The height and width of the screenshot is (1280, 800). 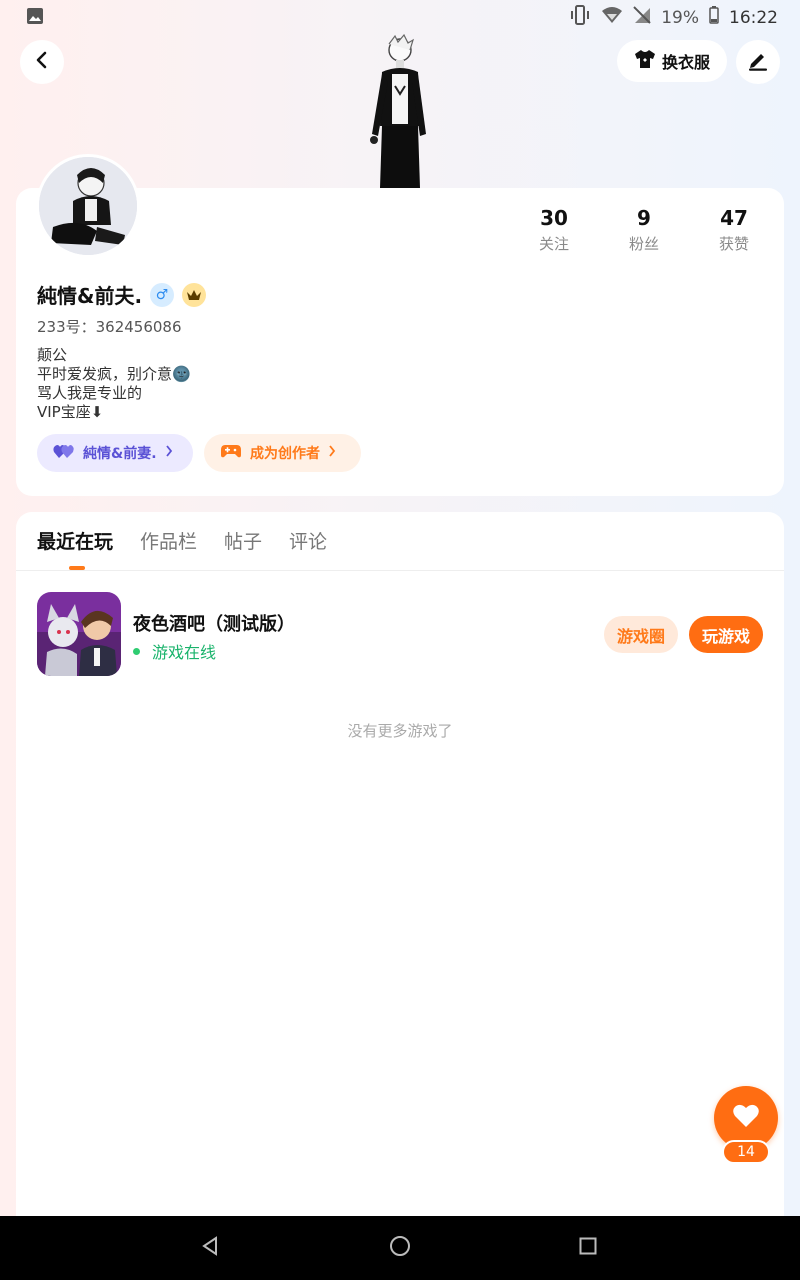 I want to click on gallery-icon, so click(x=35, y=18).